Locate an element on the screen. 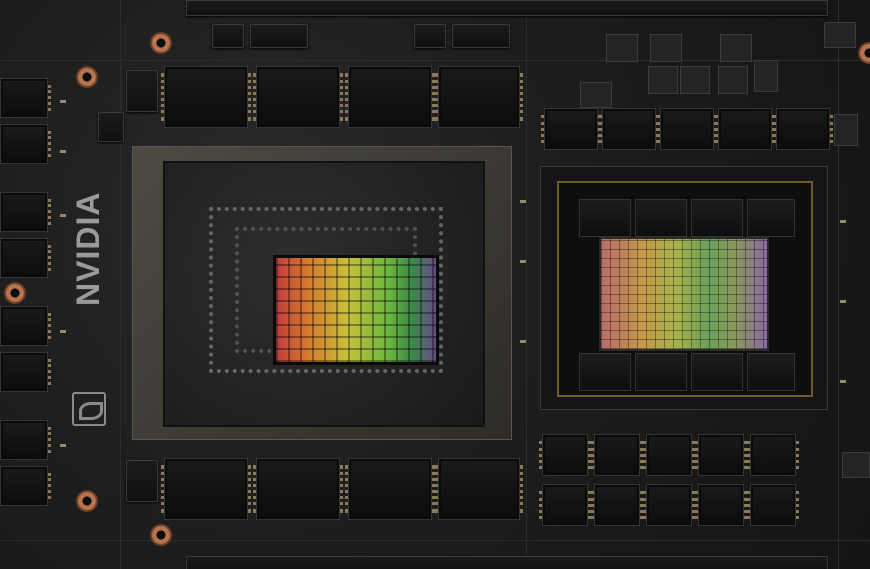 Image resolution: width=870 pixels, height=569 pixels. bottom-edge-connector is located at coordinates (507, 562).